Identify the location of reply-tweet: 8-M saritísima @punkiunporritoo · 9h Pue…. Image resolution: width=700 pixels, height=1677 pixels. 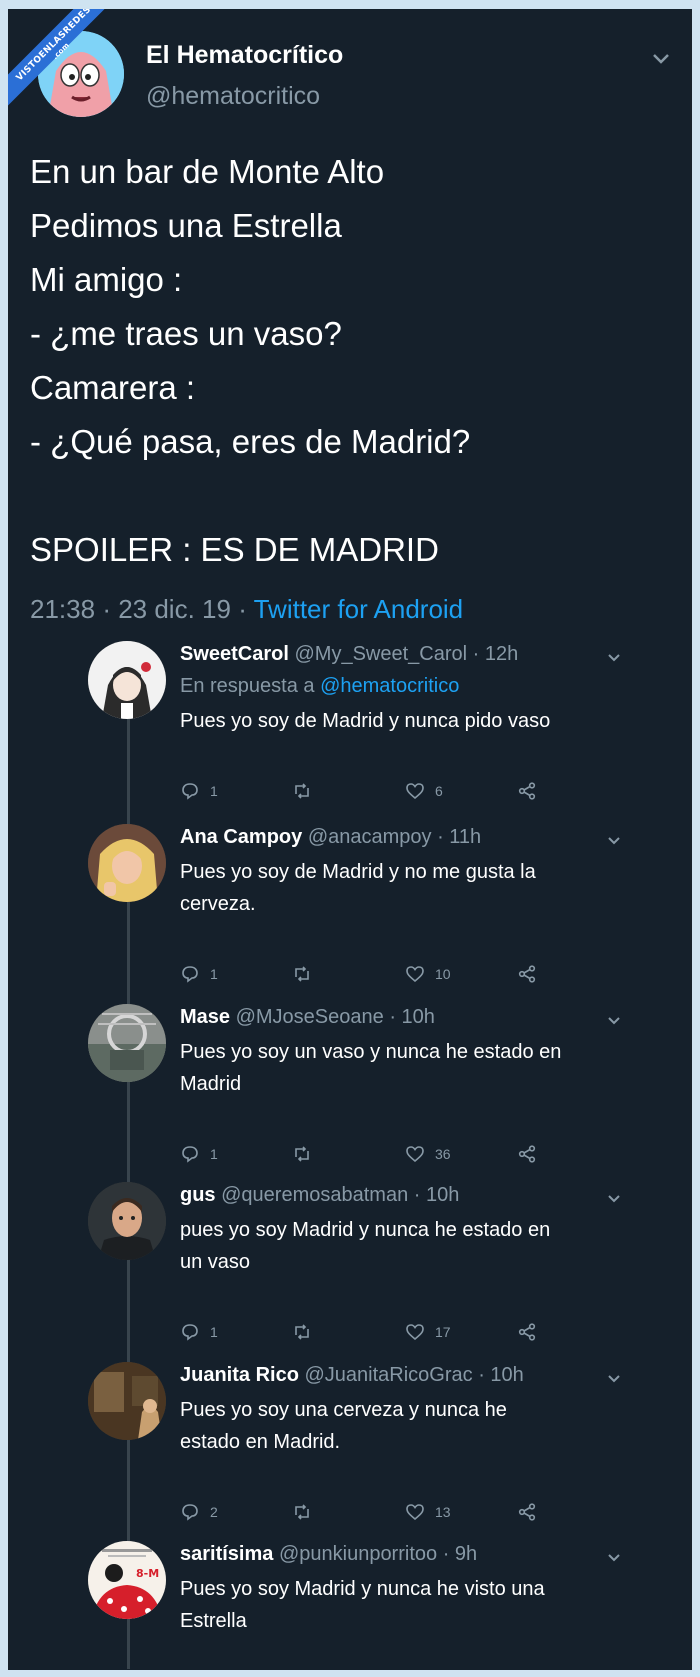
(350, 1605).